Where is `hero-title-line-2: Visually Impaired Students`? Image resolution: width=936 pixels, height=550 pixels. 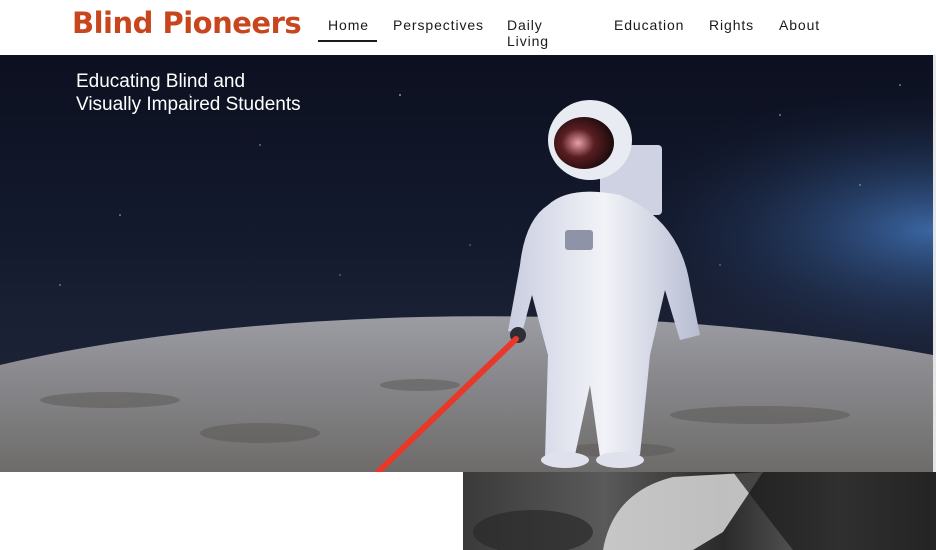
hero-title-line-2: Visually Impaired Students is located at coordinates (188, 104).